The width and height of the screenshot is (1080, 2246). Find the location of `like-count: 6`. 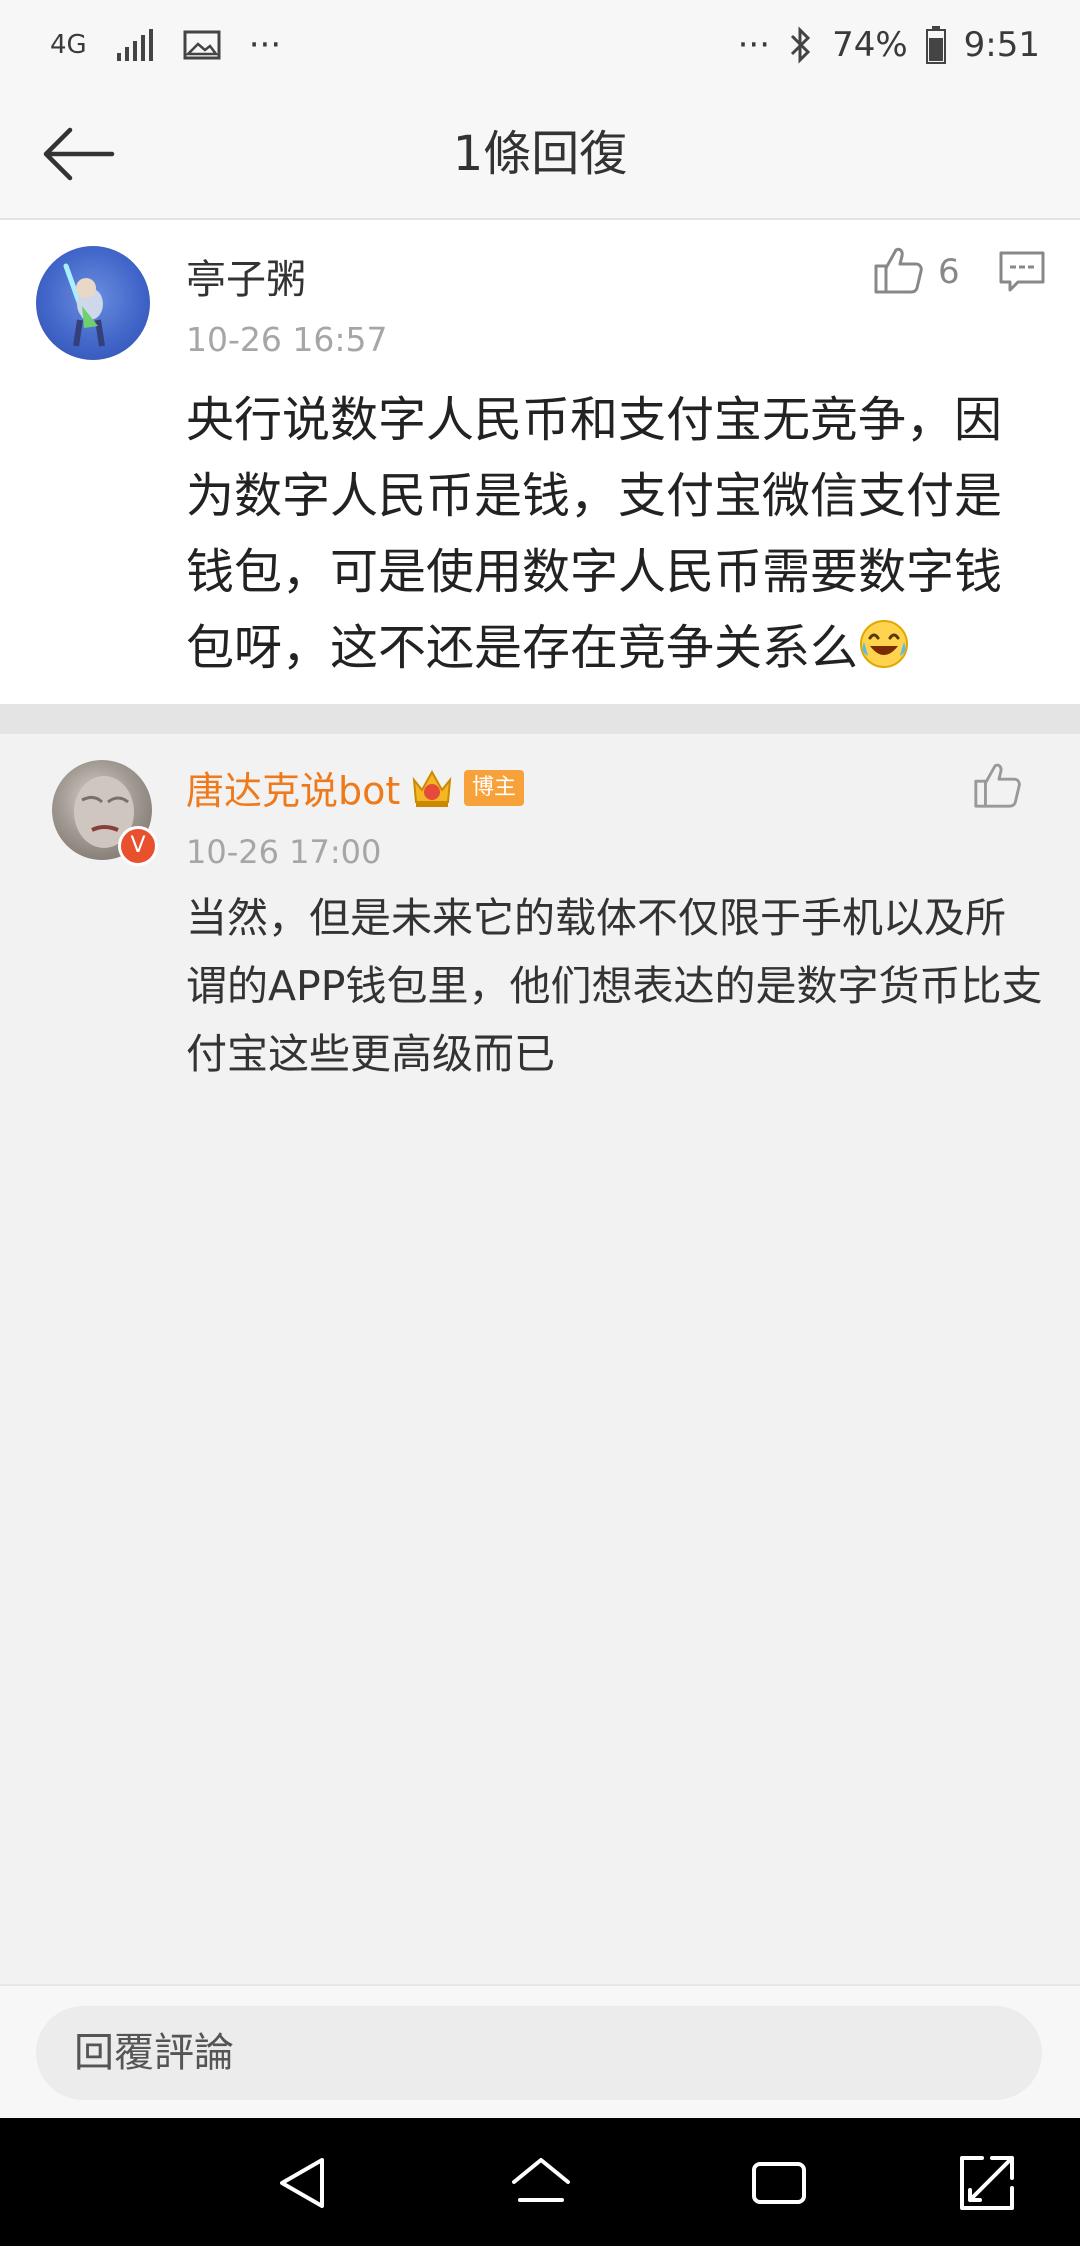

like-count: 6 is located at coordinates (949, 272).